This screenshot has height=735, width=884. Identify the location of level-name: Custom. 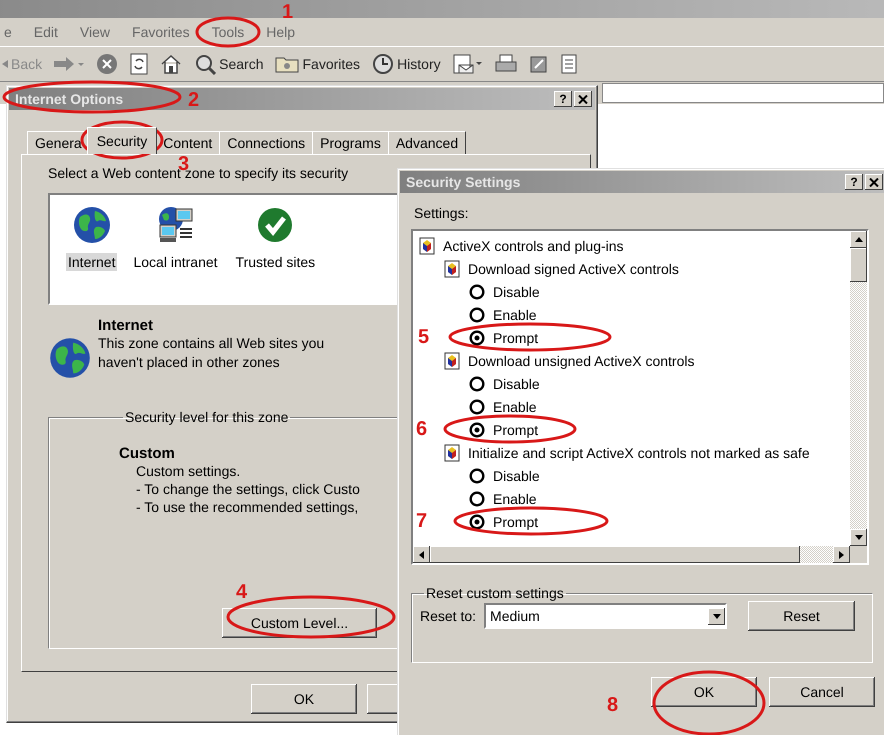
(147, 453).